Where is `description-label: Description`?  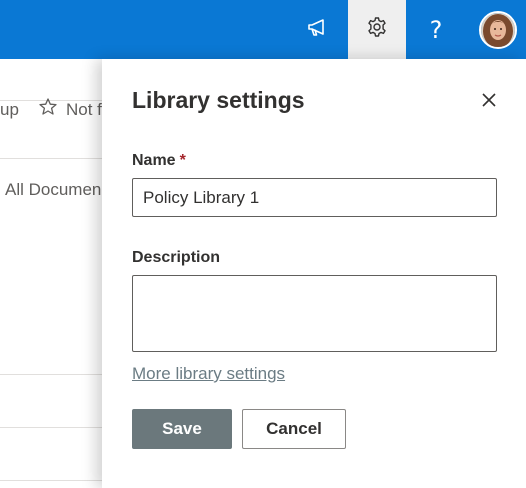
description-label: Description is located at coordinates (176, 257).